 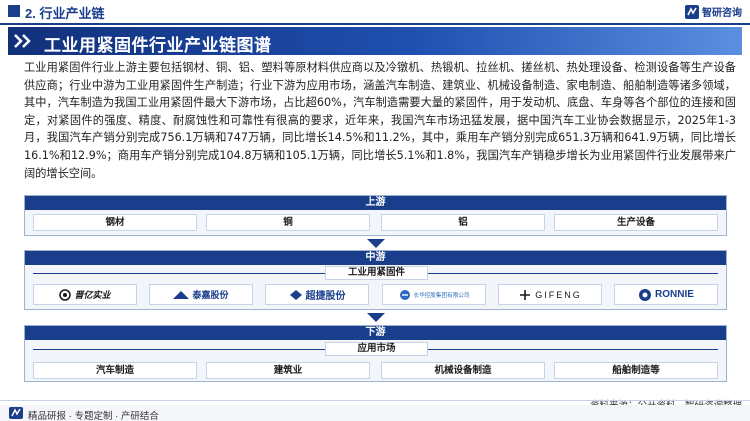 What do you see at coordinates (288, 222) in the screenshot?
I see `upstream-item-copper: 铜` at bounding box center [288, 222].